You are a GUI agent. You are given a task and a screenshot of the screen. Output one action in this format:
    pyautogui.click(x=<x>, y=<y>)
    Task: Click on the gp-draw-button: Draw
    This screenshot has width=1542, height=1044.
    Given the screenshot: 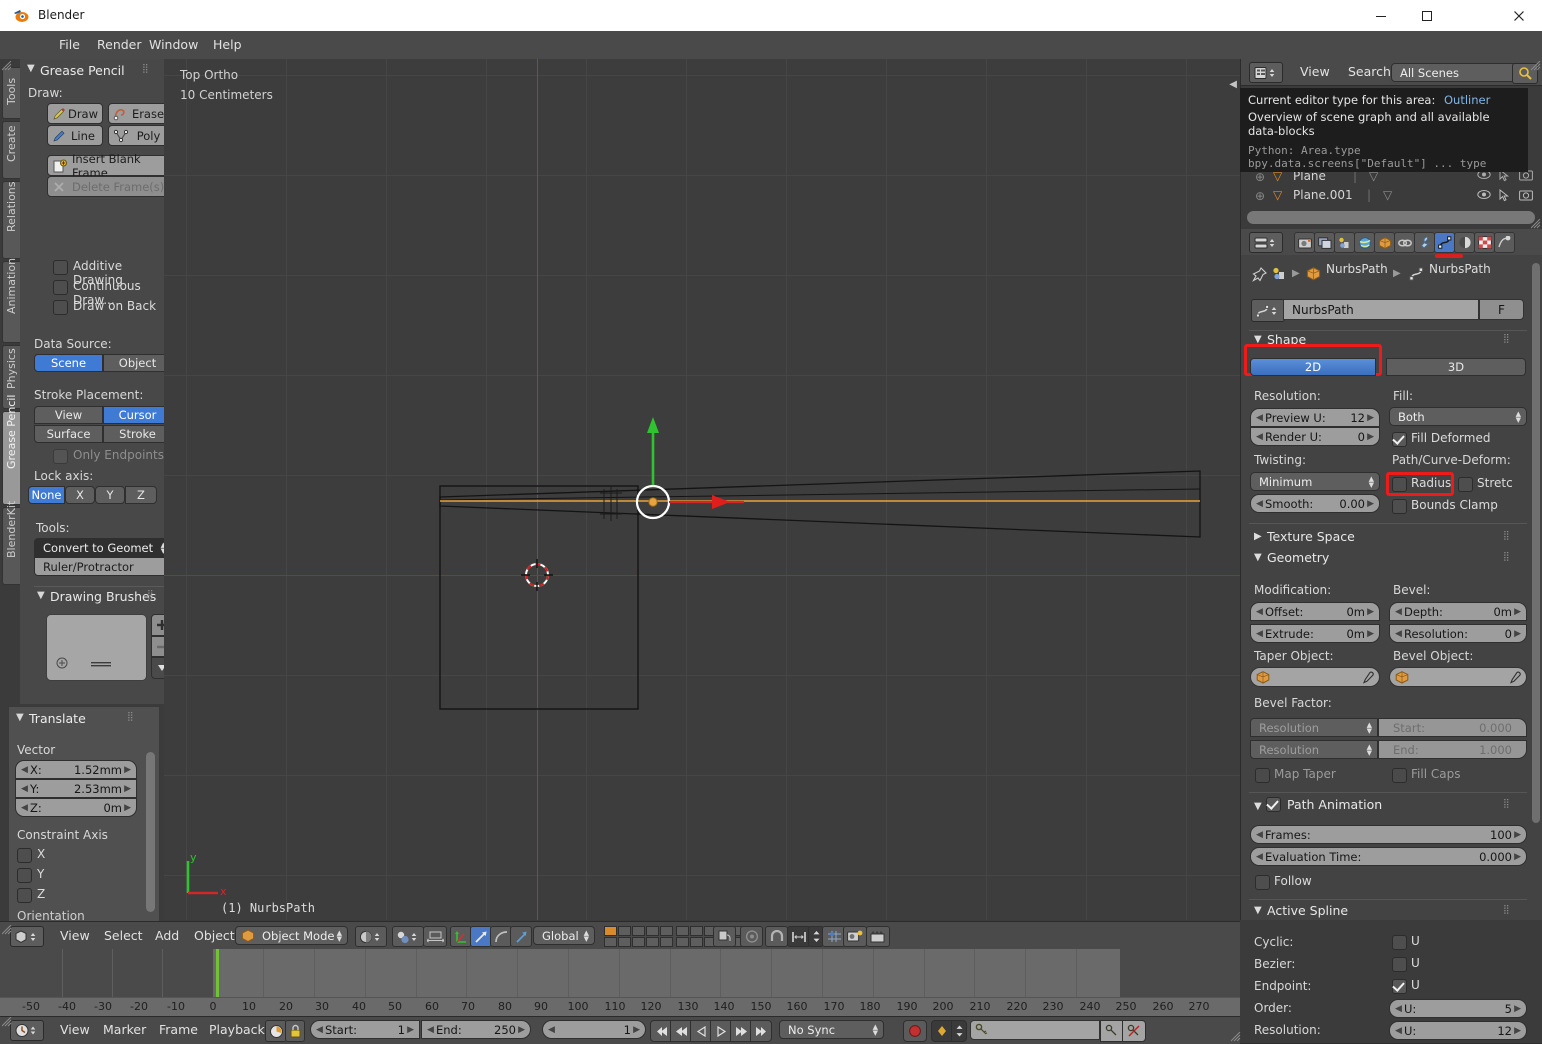 What is the action you would take?
    pyautogui.click(x=75, y=113)
    